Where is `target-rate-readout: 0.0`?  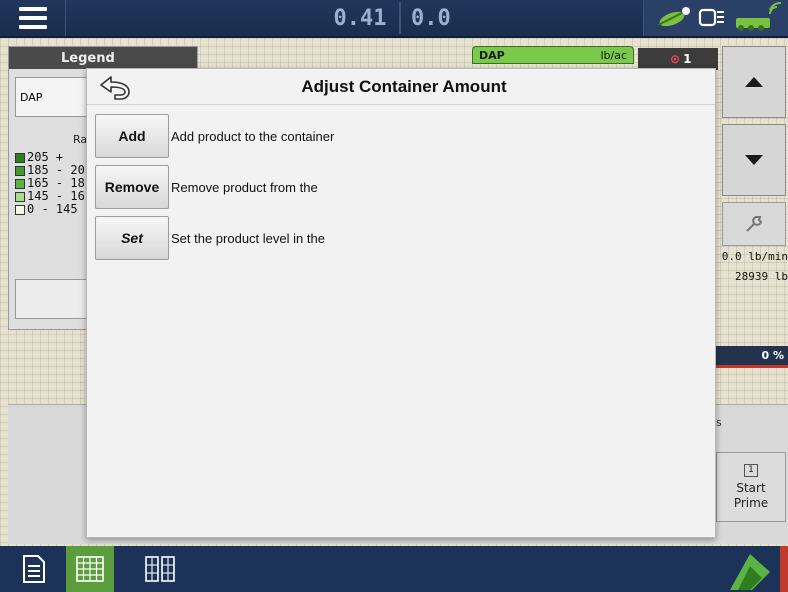
target-rate-readout: 0.0 is located at coordinates (439, 18).